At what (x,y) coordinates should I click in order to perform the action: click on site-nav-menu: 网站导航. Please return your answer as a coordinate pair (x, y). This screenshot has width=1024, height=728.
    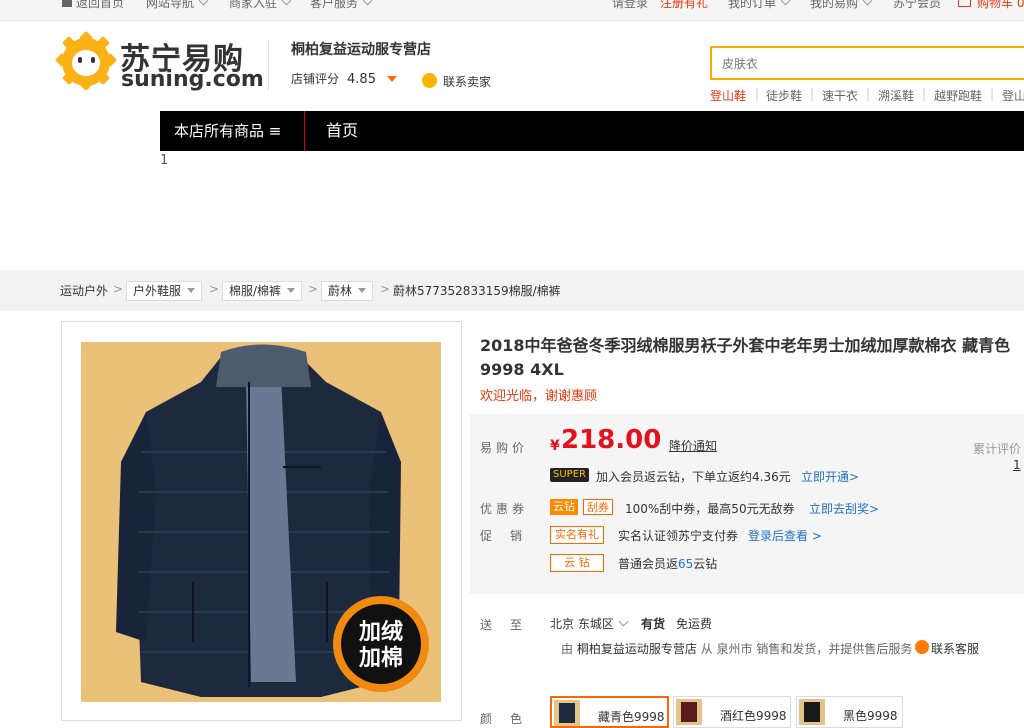
    Looking at the image, I should click on (177, 5).